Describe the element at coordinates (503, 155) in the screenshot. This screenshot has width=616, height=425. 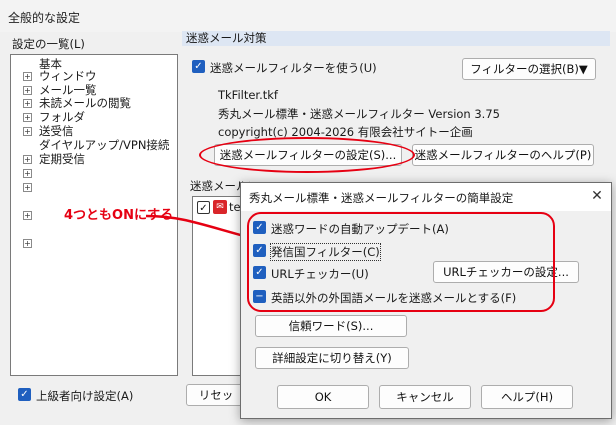
I see `filter-help-button: 迷惑メールフィルターのヘルプ(P)` at that location.